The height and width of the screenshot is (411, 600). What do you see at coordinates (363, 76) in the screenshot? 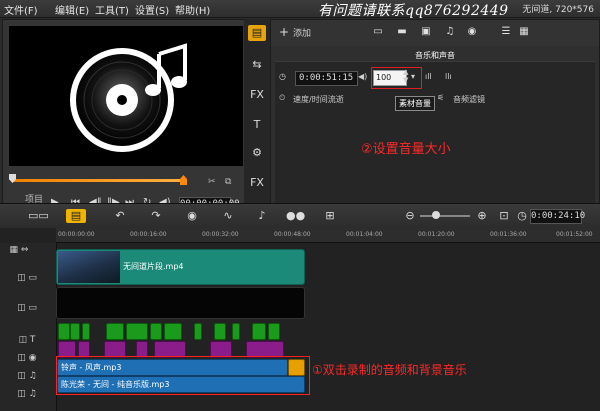
I see `volume-speaker-icon: ◀)` at bounding box center [363, 76].